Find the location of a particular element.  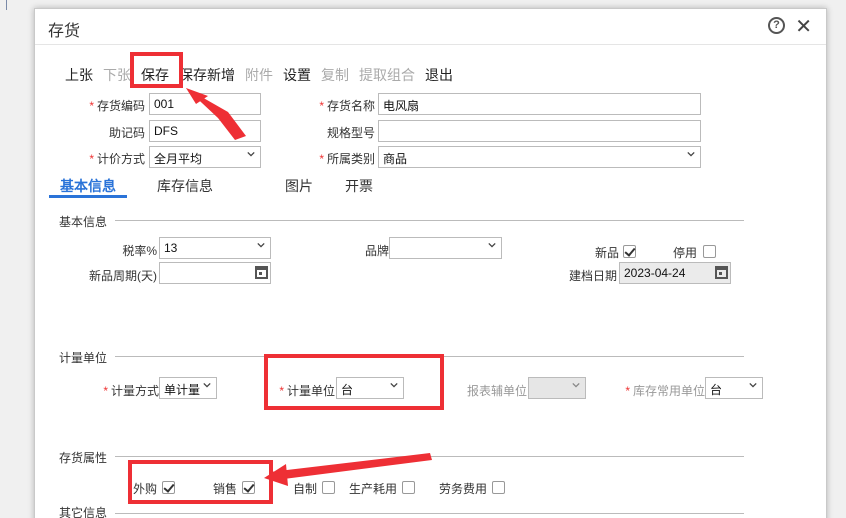

arrow-to-attributes is located at coordinates (351, 466).